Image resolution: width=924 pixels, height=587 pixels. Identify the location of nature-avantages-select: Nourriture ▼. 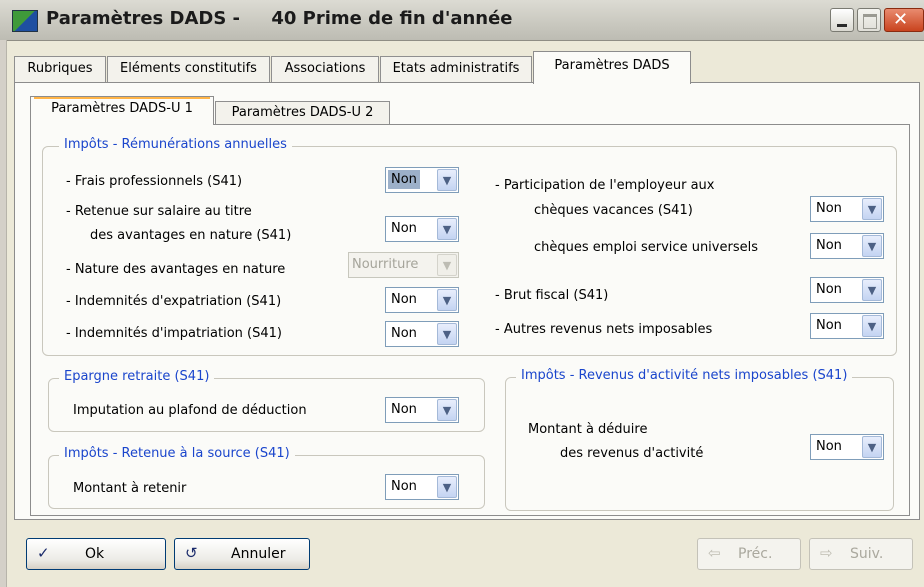
(403, 265).